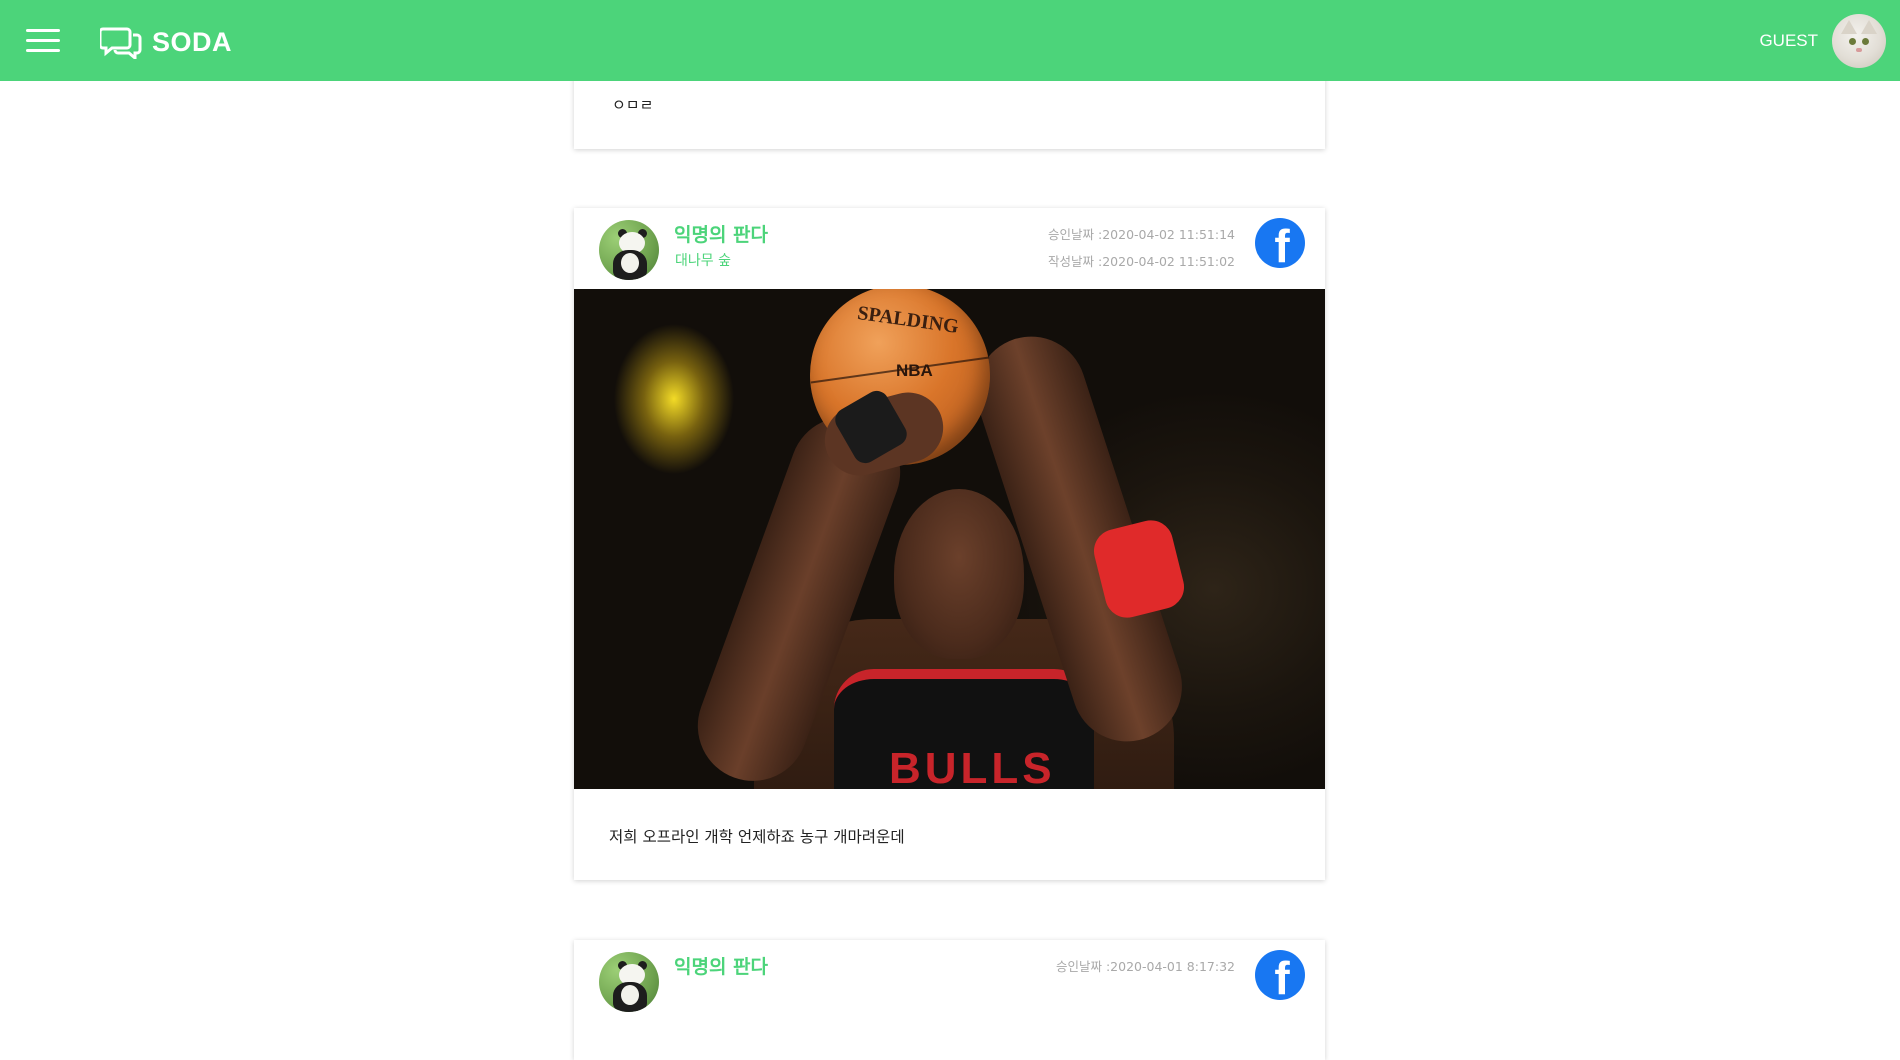 The height and width of the screenshot is (1060, 1900). I want to click on written-date: 작성날짜 :2020-04-02 11:51:02, so click(1141, 261).